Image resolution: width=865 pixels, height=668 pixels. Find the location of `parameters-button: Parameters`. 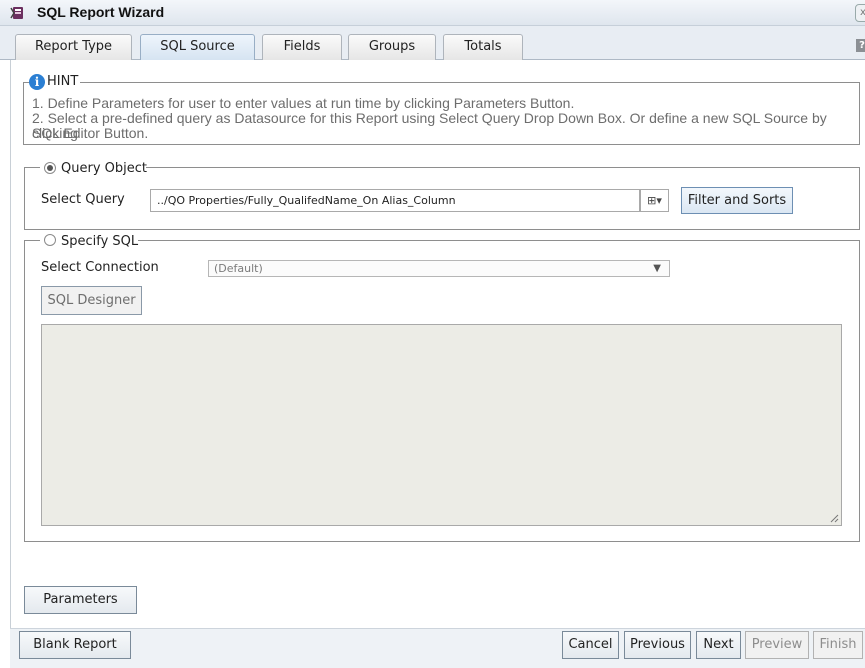

parameters-button: Parameters is located at coordinates (80, 600).